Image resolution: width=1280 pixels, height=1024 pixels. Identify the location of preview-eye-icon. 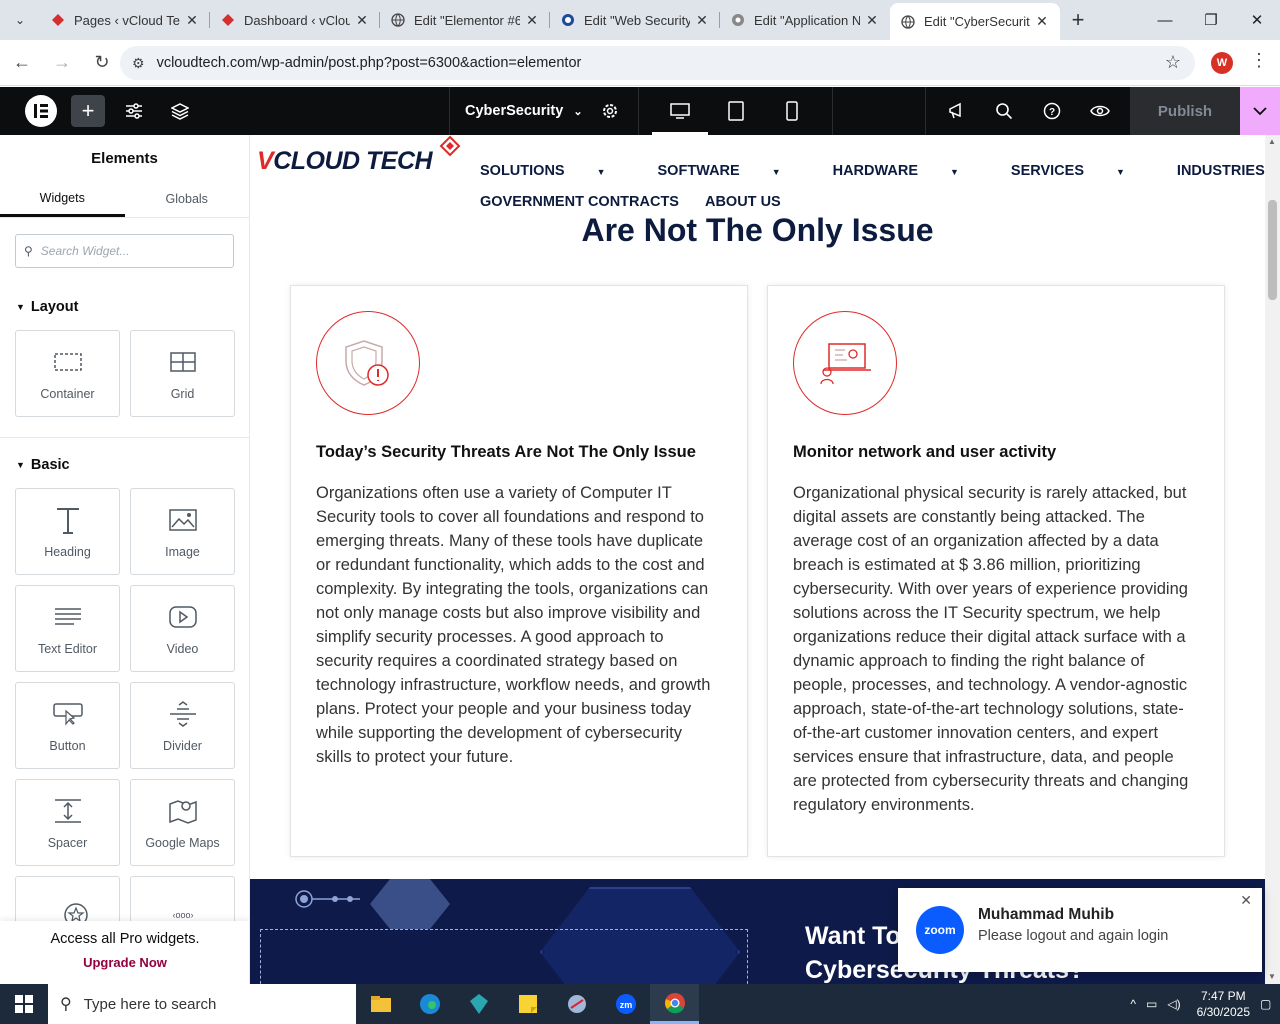
(1100, 111).